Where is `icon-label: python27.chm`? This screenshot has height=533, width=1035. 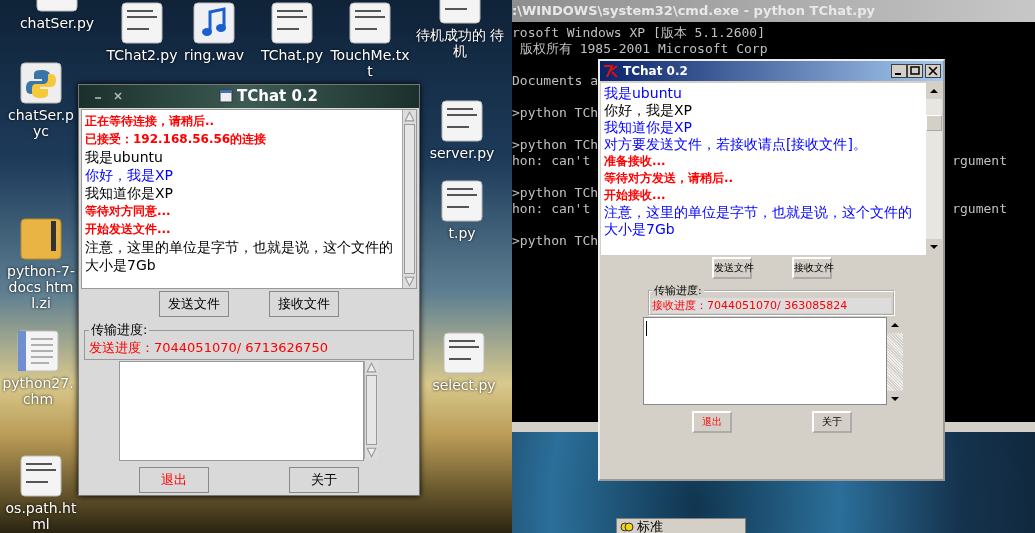 icon-label: python27.chm is located at coordinates (38, 391).